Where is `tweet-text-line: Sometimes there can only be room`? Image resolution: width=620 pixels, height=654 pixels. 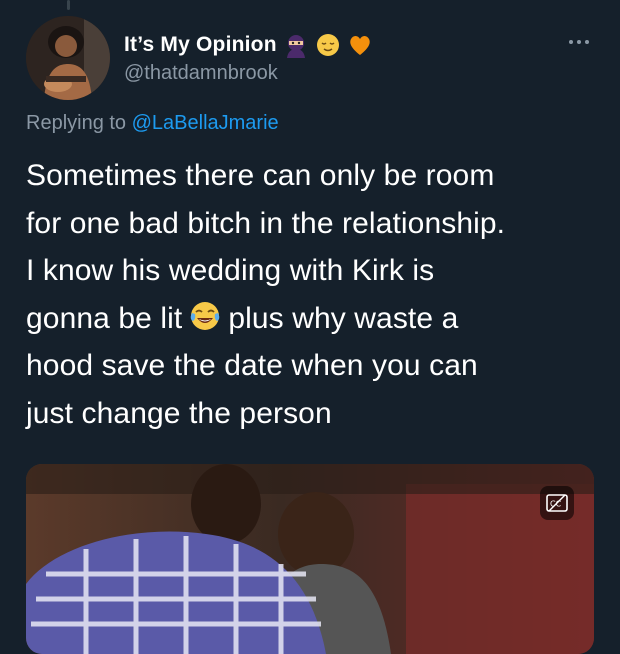
tweet-text-line: Sometimes there can only be room is located at coordinates (260, 175).